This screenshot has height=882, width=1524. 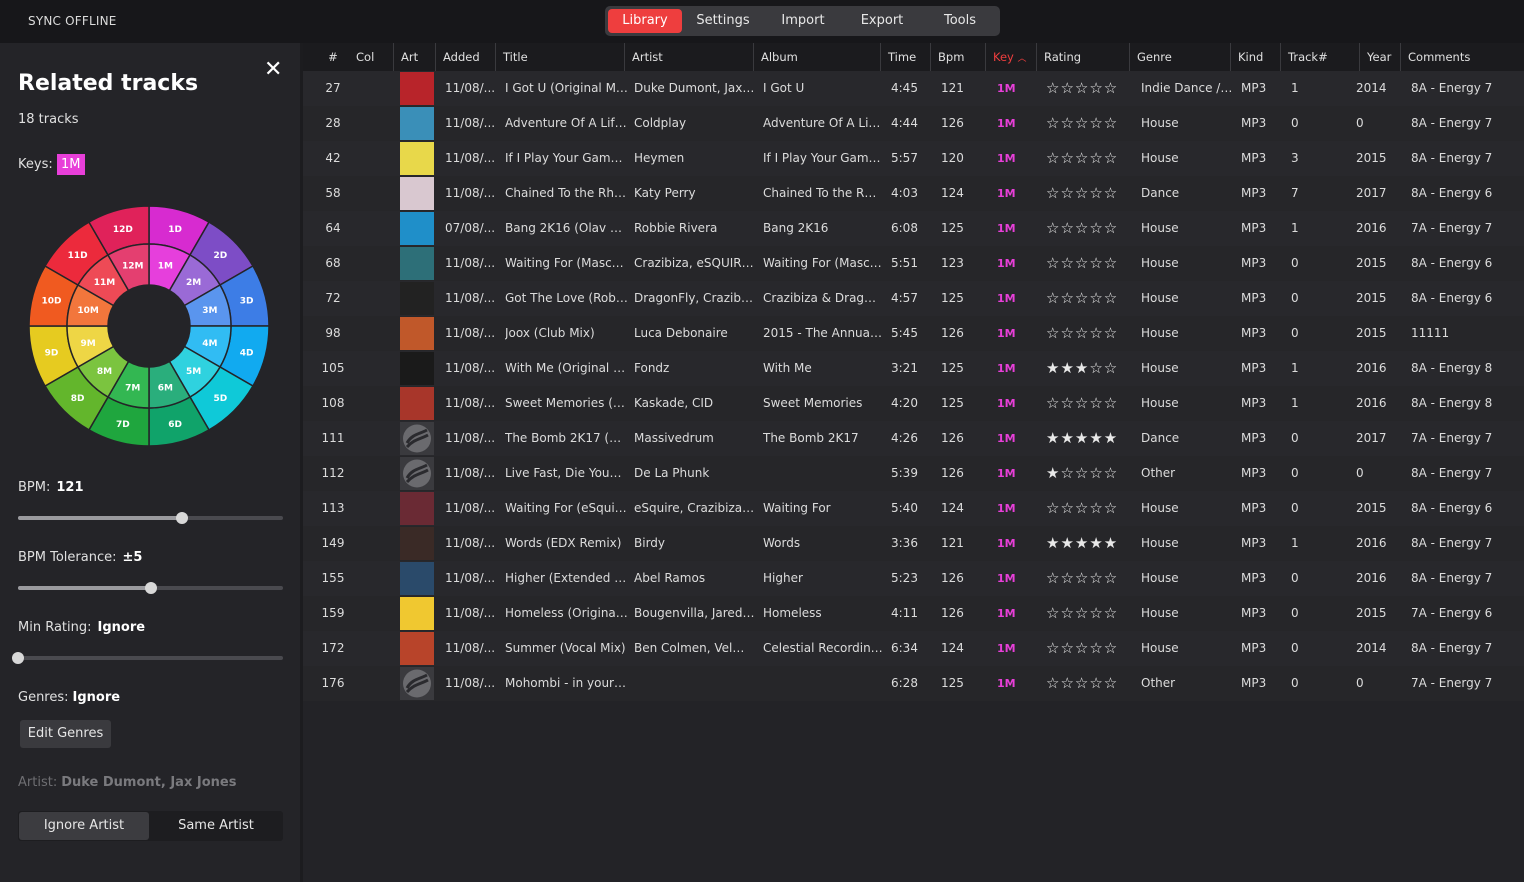 I want to click on rating-stars: ★☆☆☆☆, so click(x=1091, y=473).